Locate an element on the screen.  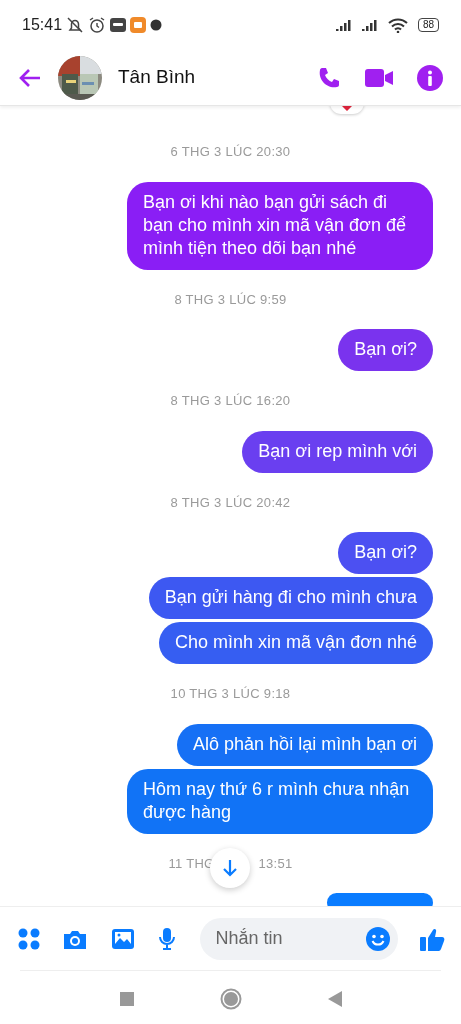
info-button is located at coordinates (430, 77).